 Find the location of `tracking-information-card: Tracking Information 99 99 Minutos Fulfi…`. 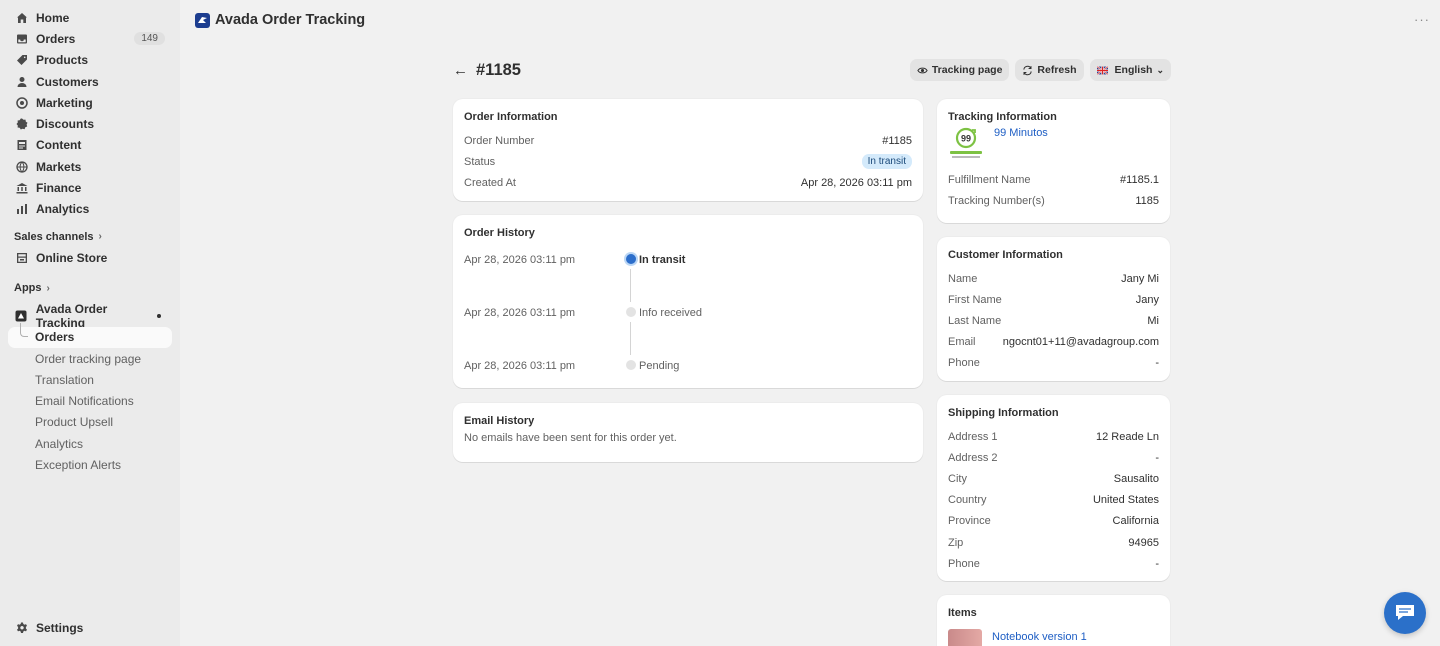

tracking-information-card: Tracking Information 99 99 Minutos Fulfi… is located at coordinates (1053, 161).